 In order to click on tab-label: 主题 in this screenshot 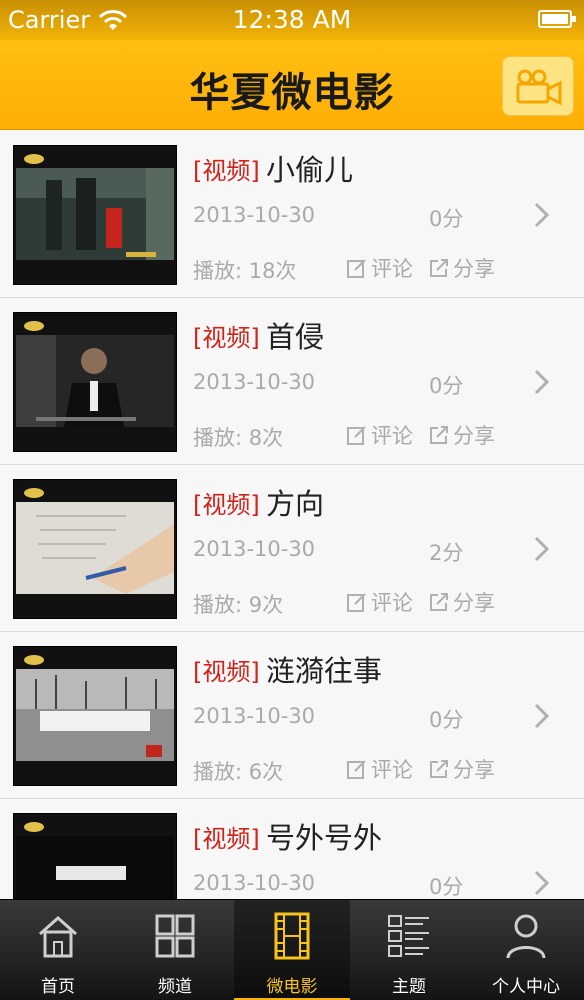, I will do `click(409, 987)`.